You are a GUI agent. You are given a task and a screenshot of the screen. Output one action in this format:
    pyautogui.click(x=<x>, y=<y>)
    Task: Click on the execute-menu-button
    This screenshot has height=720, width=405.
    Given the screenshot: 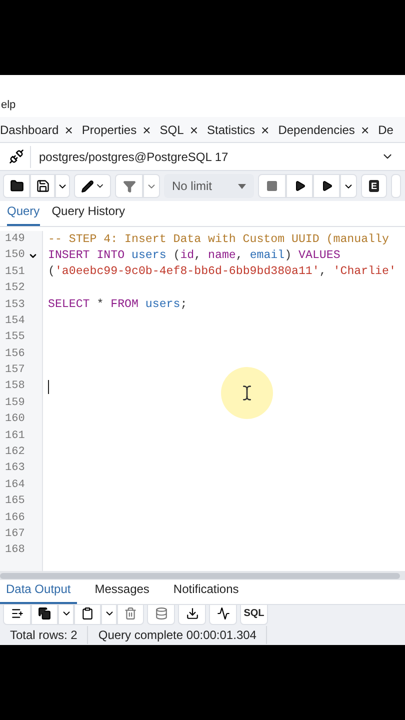 What is the action you would take?
    pyautogui.click(x=348, y=186)
    